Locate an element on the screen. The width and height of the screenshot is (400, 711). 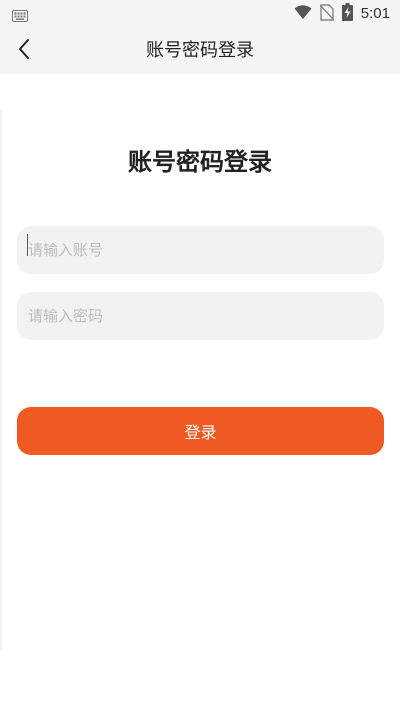
text-cursor is located at coordinates (27, 245).